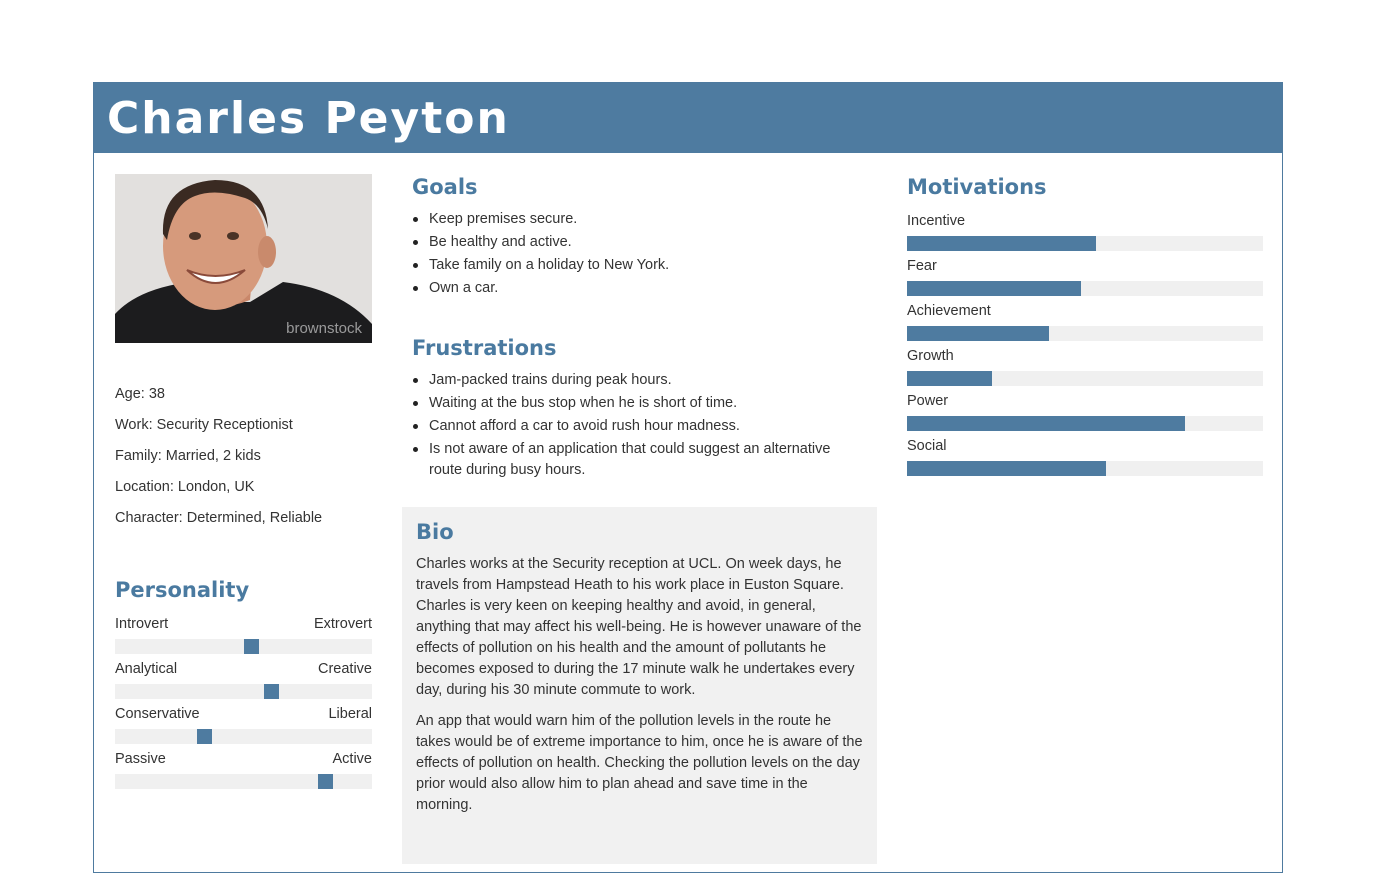 This screenshot has height=895, width=1400. What do you see at coordinates (647, 265) in the screenshot?
I see `goal-item: Take family on a holiday to New York.` at bounding box center [647, 265].